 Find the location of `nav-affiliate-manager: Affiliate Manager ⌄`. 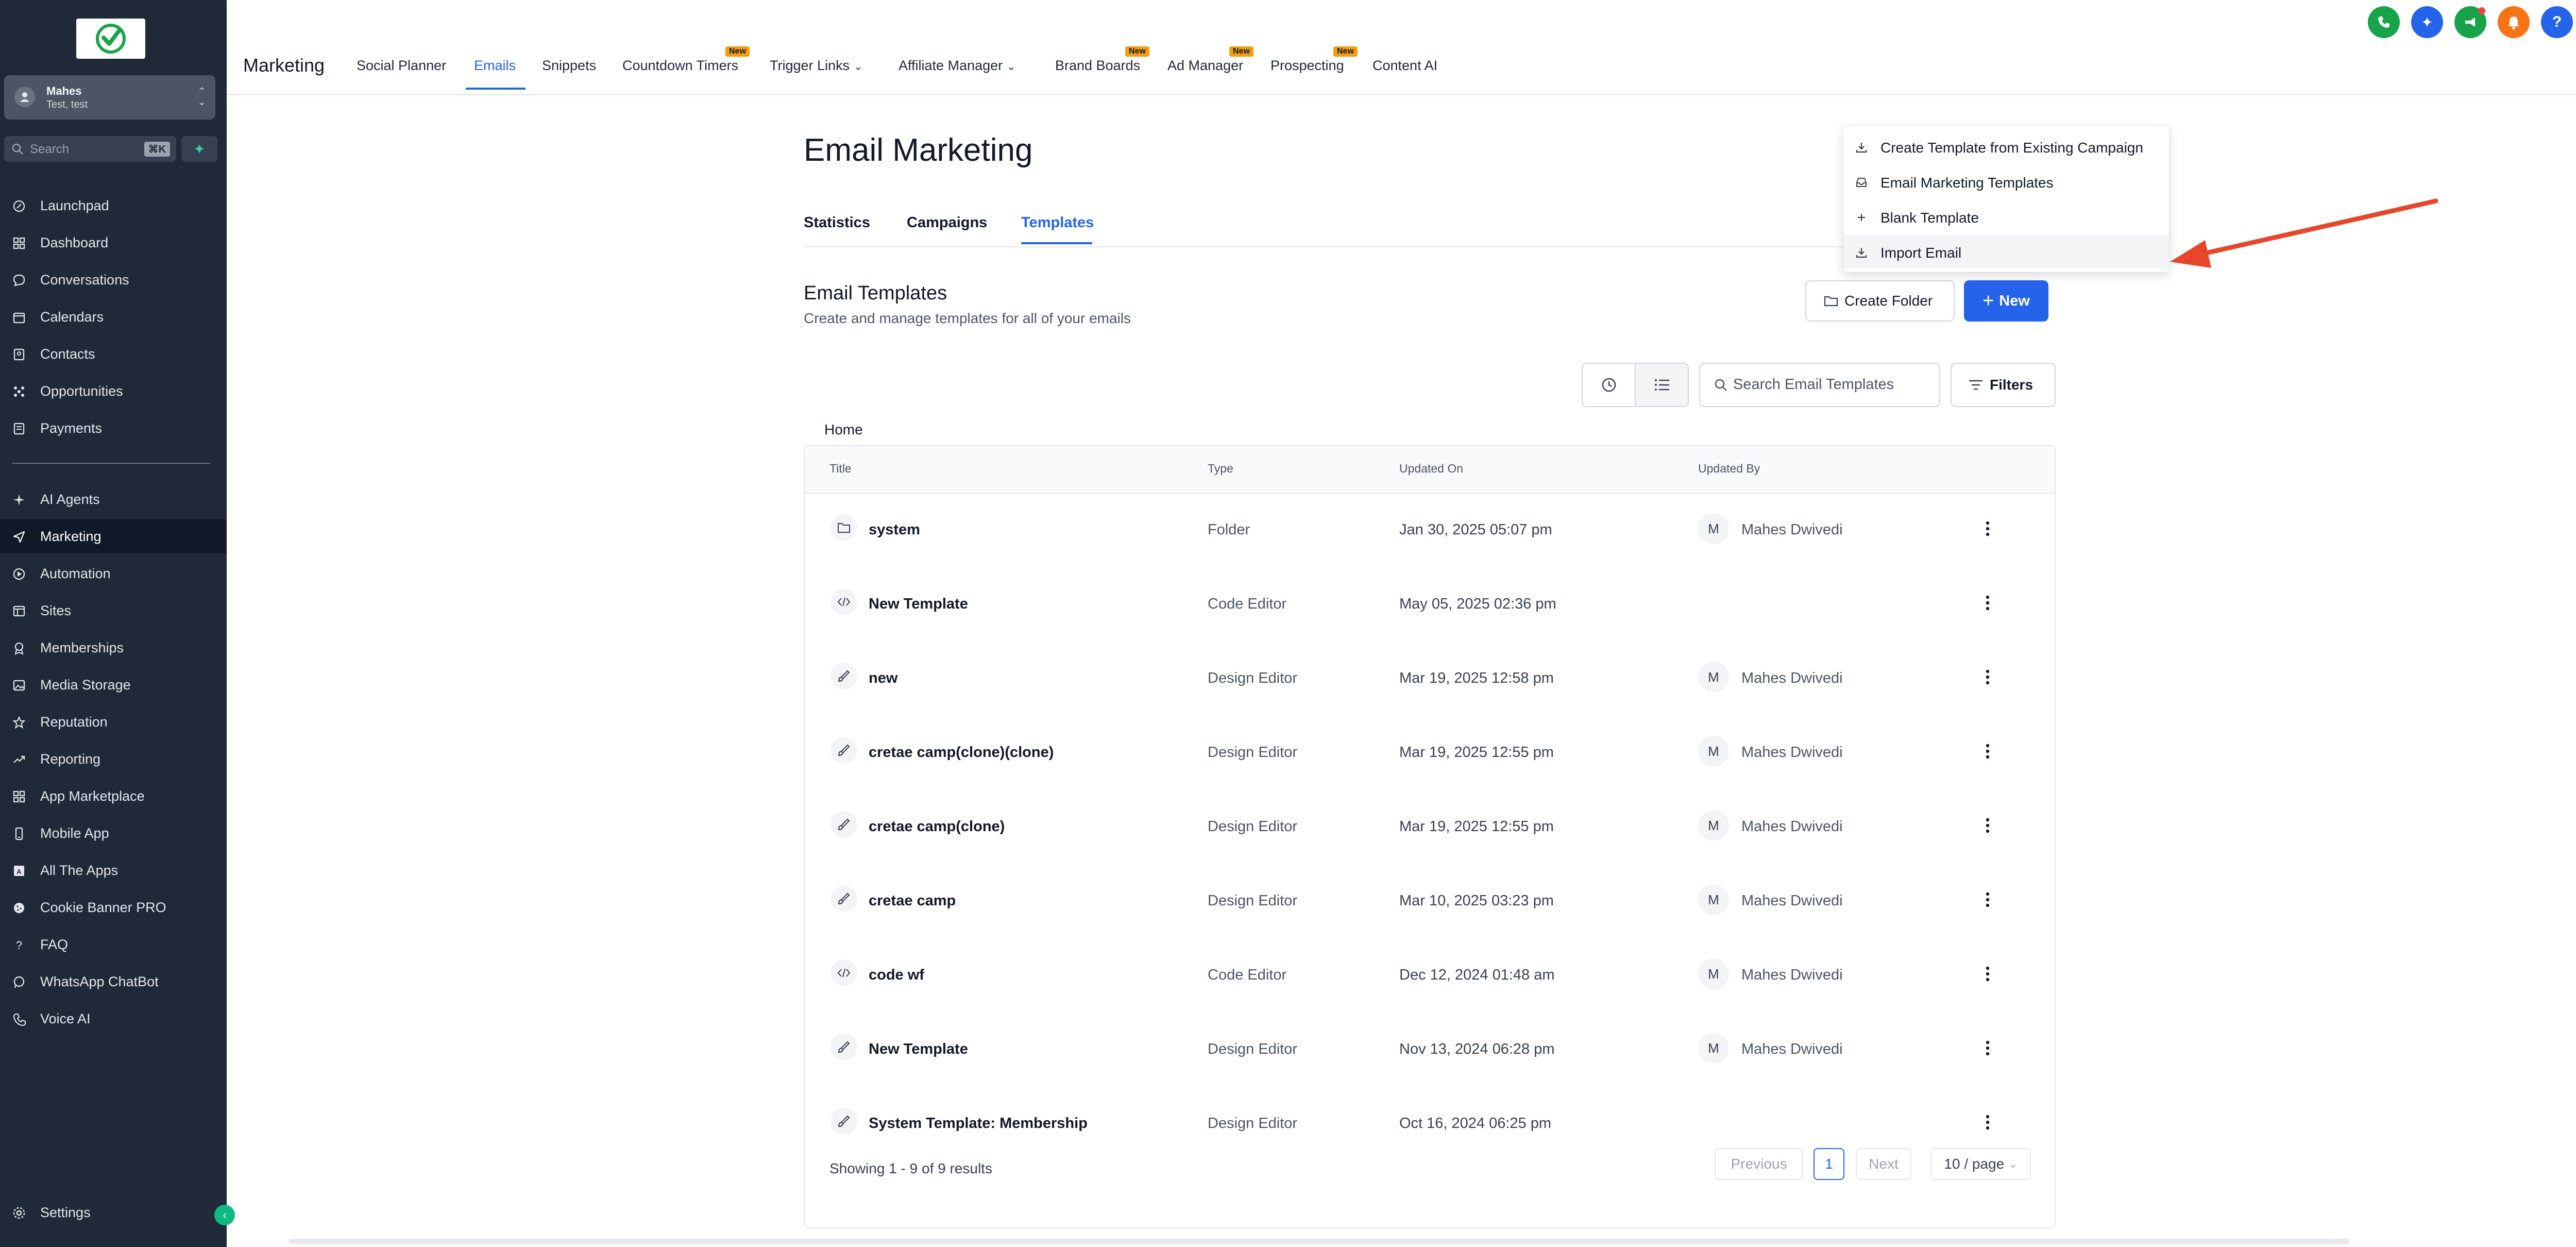

nav-affiliate-manager: Affiliate Manager ⌄ is located at coordinates (957, 66).